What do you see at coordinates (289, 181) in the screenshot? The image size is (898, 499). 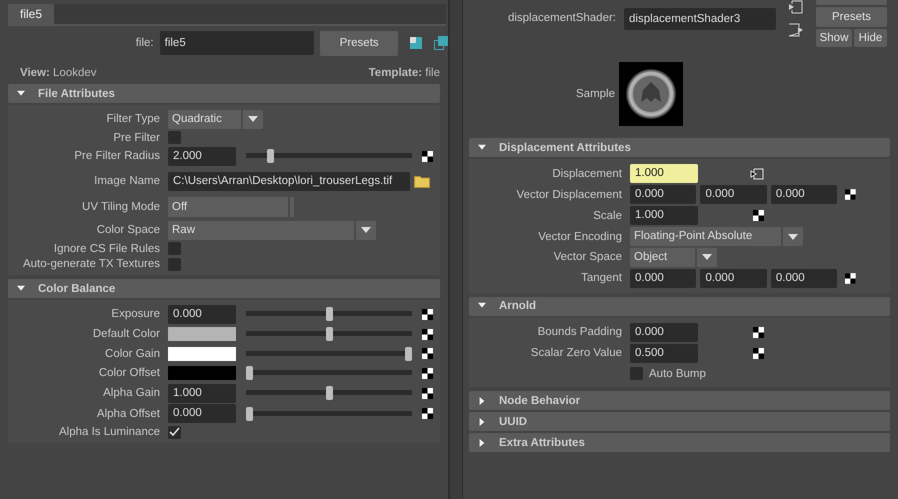 I see `file-path-field: C:\Users\Arran\Desktop\lori_trouserLegs.tif` at bounding box center [289, 181].